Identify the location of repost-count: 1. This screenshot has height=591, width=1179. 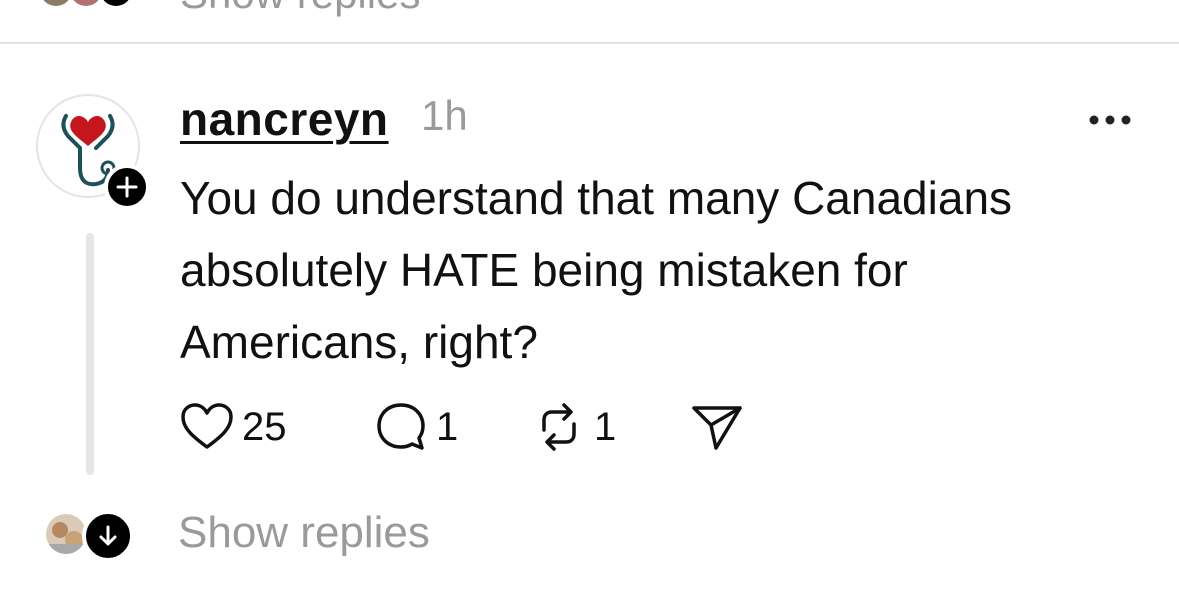
(605, 426).